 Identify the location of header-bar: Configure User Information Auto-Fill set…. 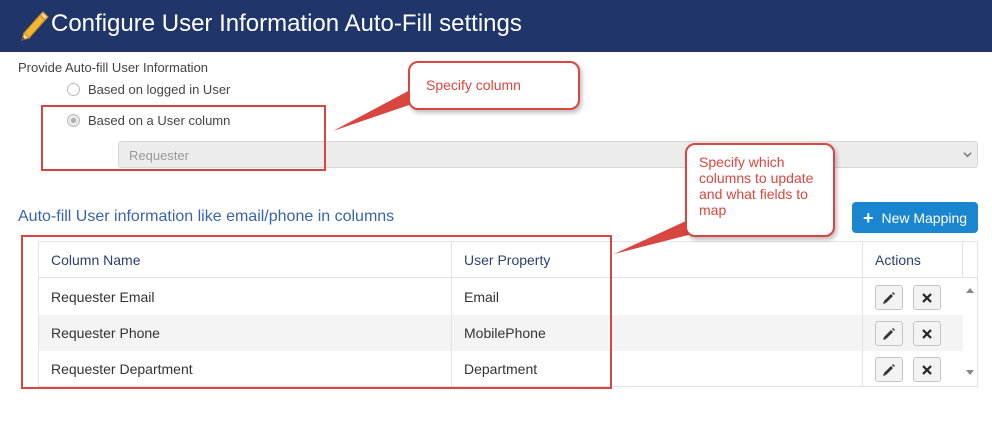
(496, 26).